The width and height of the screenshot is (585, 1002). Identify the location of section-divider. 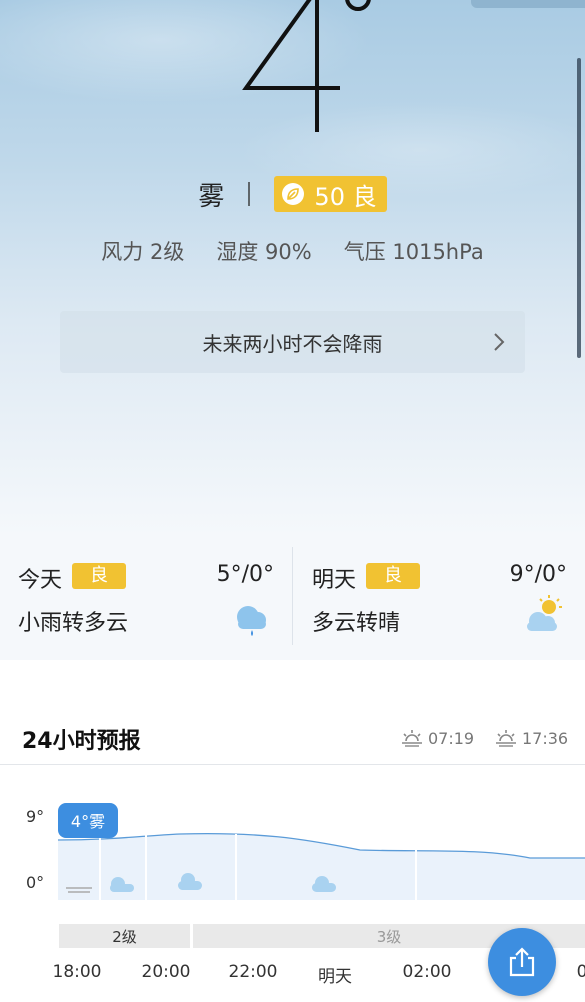
(292, 764).